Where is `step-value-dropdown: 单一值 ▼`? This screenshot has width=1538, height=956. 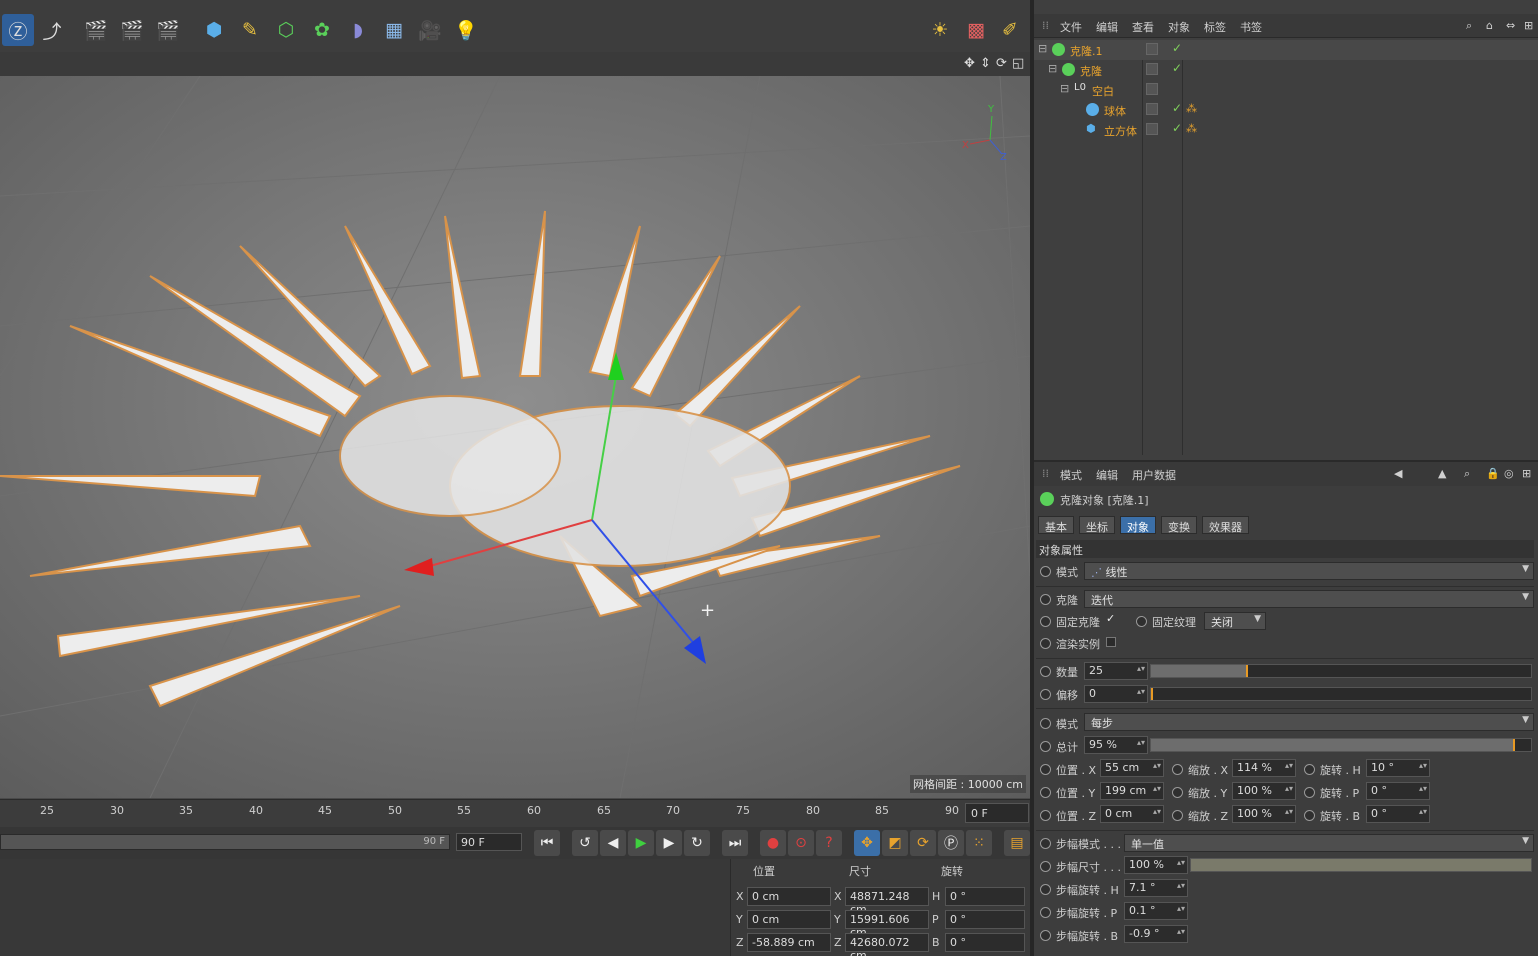
step-value-dropdown: 单一值 ▼ is located at coordinates (1329, 843).